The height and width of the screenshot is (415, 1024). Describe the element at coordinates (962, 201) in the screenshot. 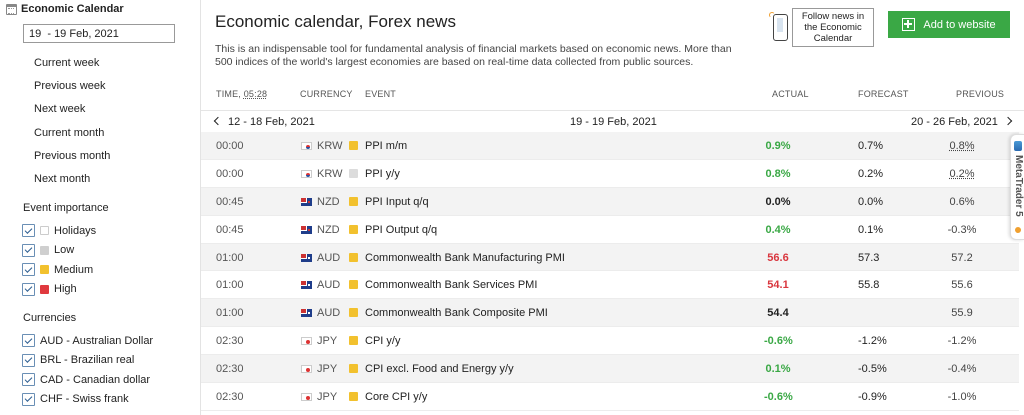

I see `event-previous: 0.6%` at that location.